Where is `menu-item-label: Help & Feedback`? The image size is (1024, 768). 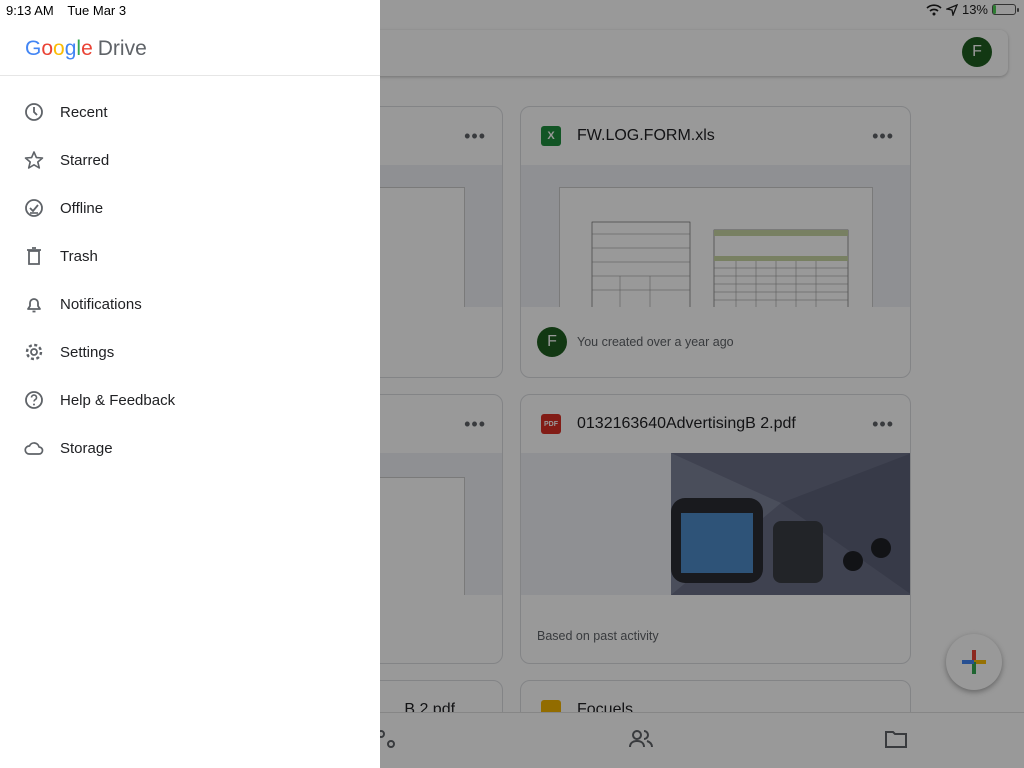
menu-item-label: Help & Feedback is located at coordinates (118, 400).